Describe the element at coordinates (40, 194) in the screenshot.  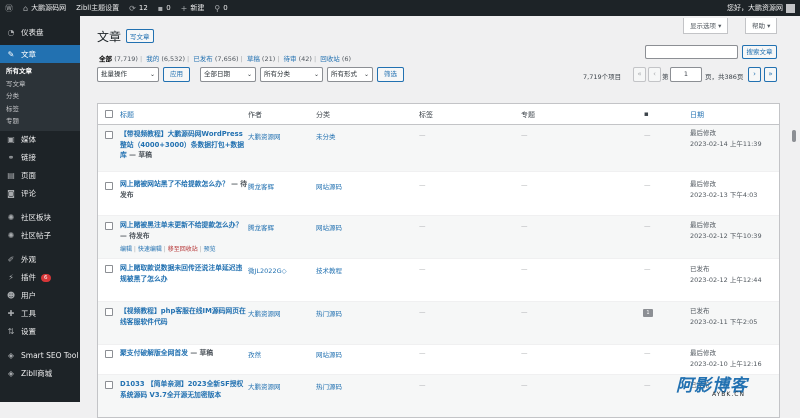
I see `sidebar-item-comments: ◙ 评论` at that location.